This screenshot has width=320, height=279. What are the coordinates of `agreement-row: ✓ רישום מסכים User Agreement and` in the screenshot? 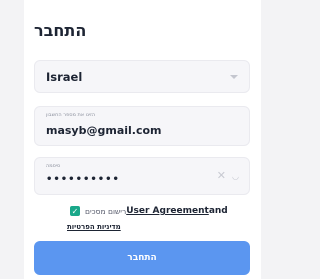 It's located at (149, 211).